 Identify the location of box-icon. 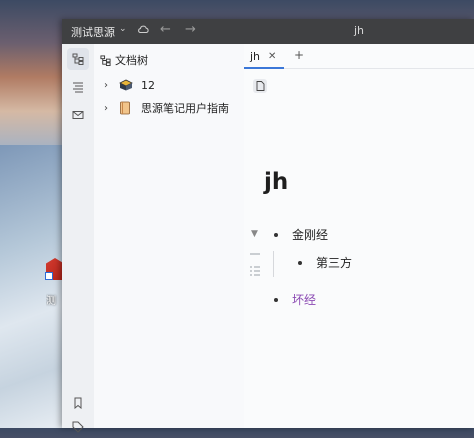
(128, 85).